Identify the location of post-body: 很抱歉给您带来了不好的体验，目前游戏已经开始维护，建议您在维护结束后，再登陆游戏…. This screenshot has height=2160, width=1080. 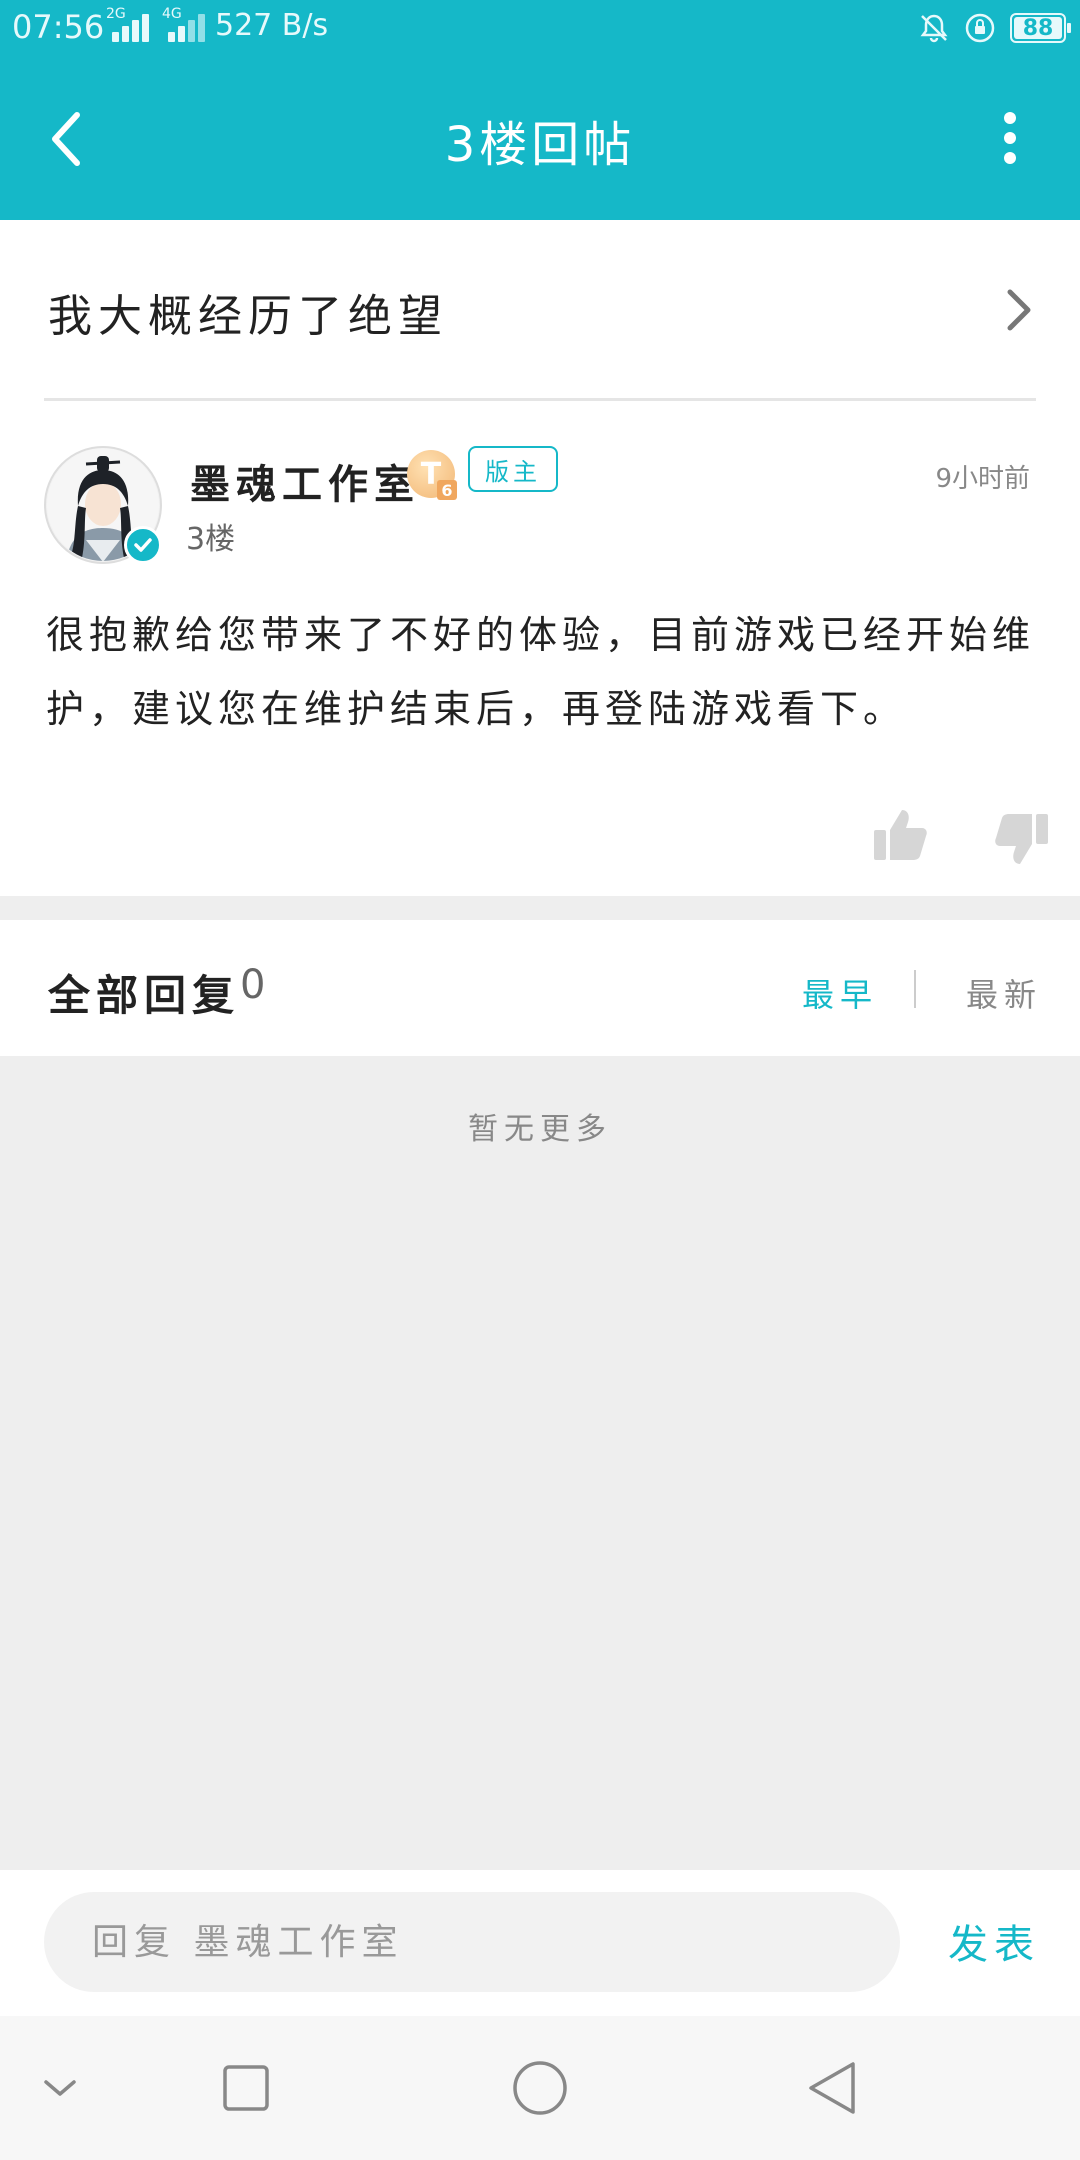
(541, 672).